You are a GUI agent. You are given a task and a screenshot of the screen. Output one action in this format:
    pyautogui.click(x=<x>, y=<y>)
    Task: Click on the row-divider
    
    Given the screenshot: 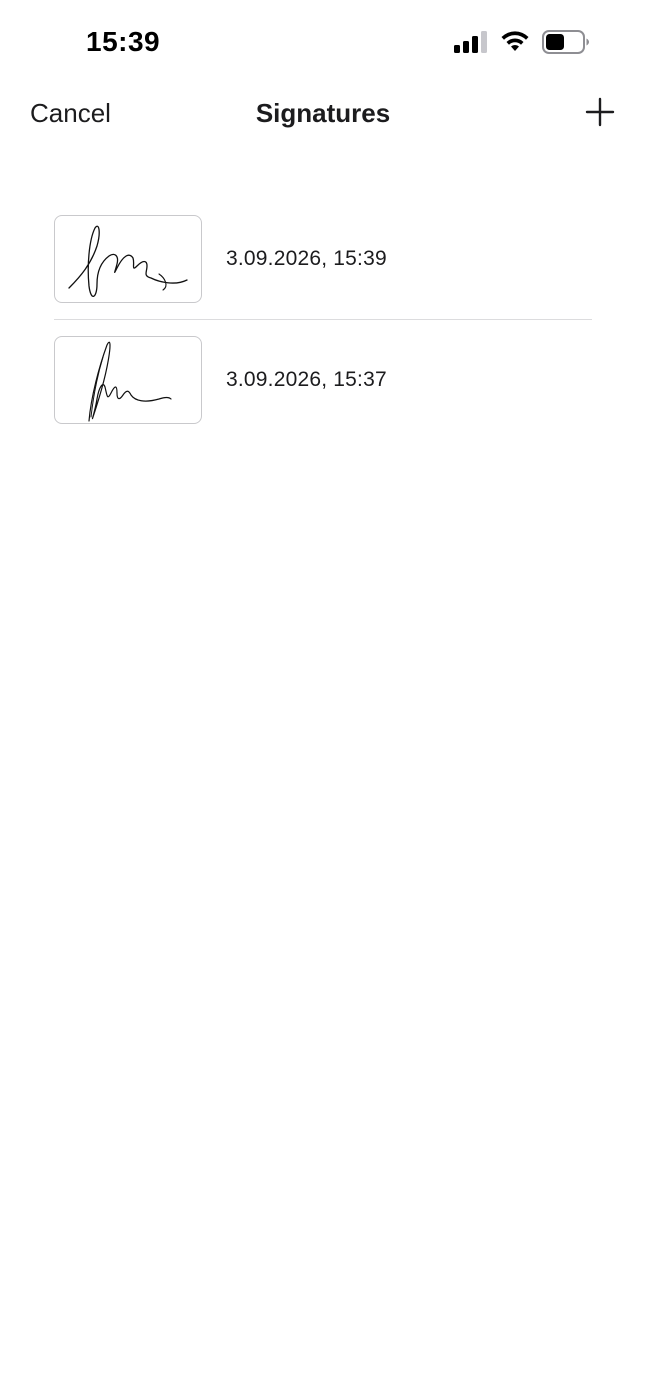 What is the action you would take?
    pyautogui.click(x=323, y=319)
    